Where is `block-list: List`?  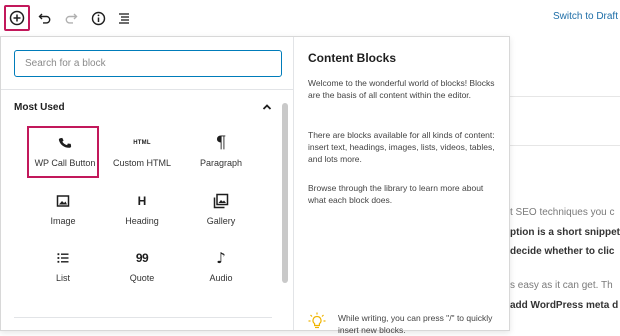
block-list: List is located at coordinates (63, 267).